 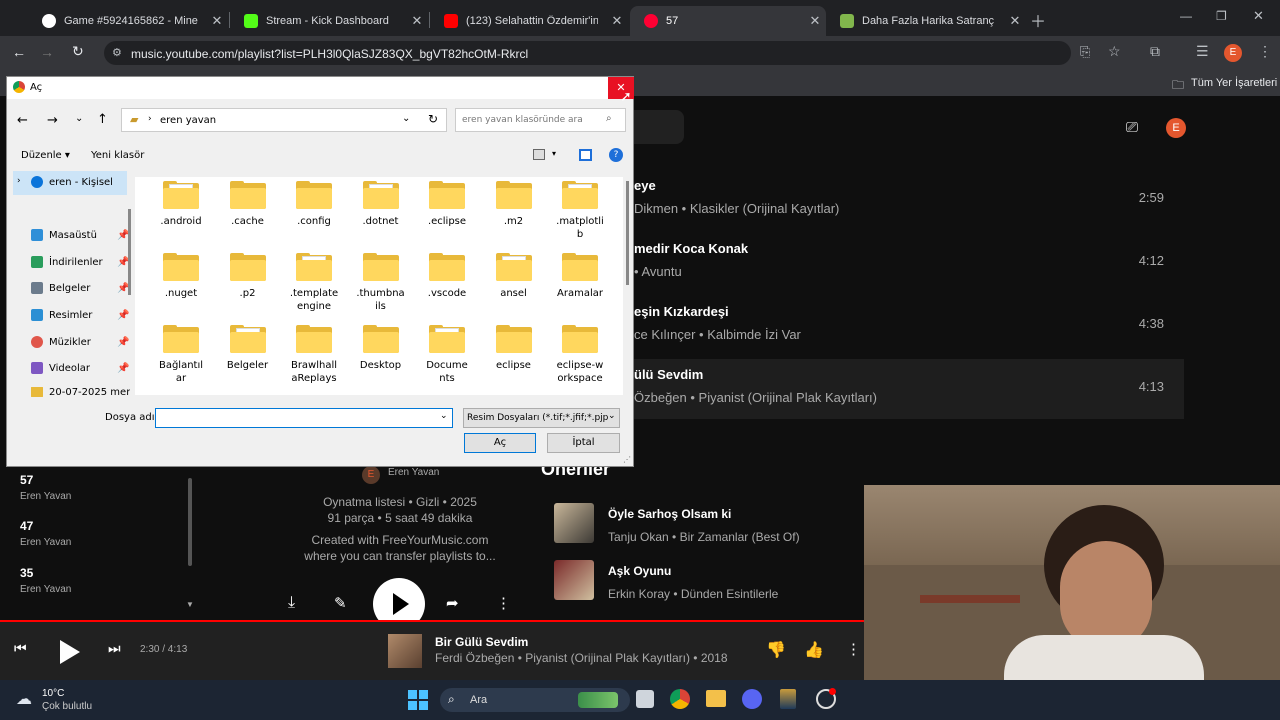 I want to click on edit-icon: ✎, so click(x=340, y=603).